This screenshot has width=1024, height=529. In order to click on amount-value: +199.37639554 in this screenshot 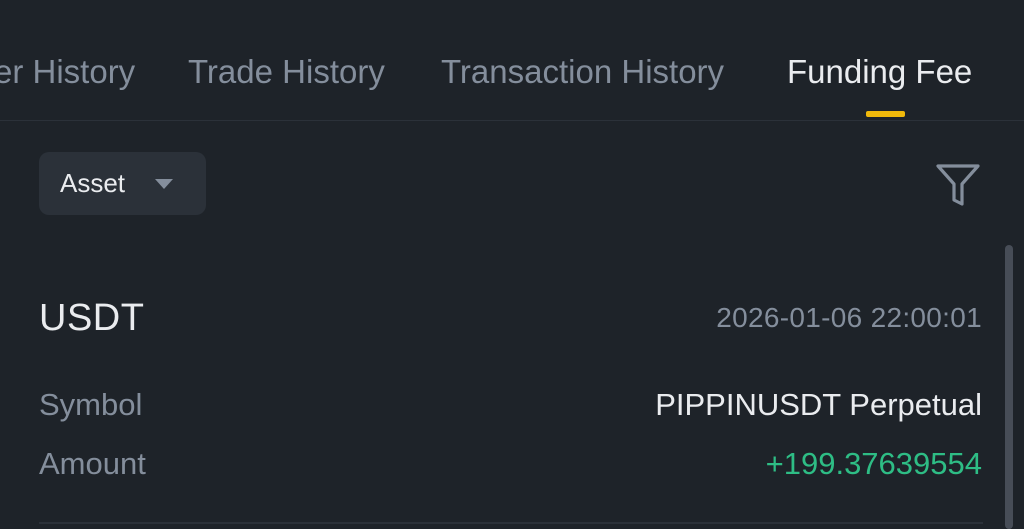, I will do `click(873, 463)`.